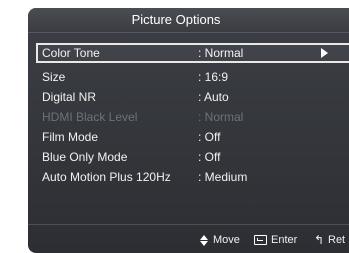 Image resolution: width=349 pixels, height=253 pixels. I want to click on option-label: HDMI Black Level, so click(90, 117).